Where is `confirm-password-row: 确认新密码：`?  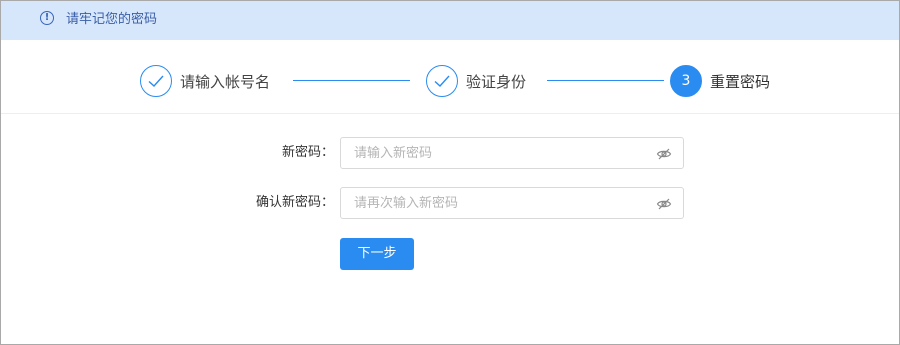
confirm-password-row: 确认新密码： is located at coordinates (450, 203).